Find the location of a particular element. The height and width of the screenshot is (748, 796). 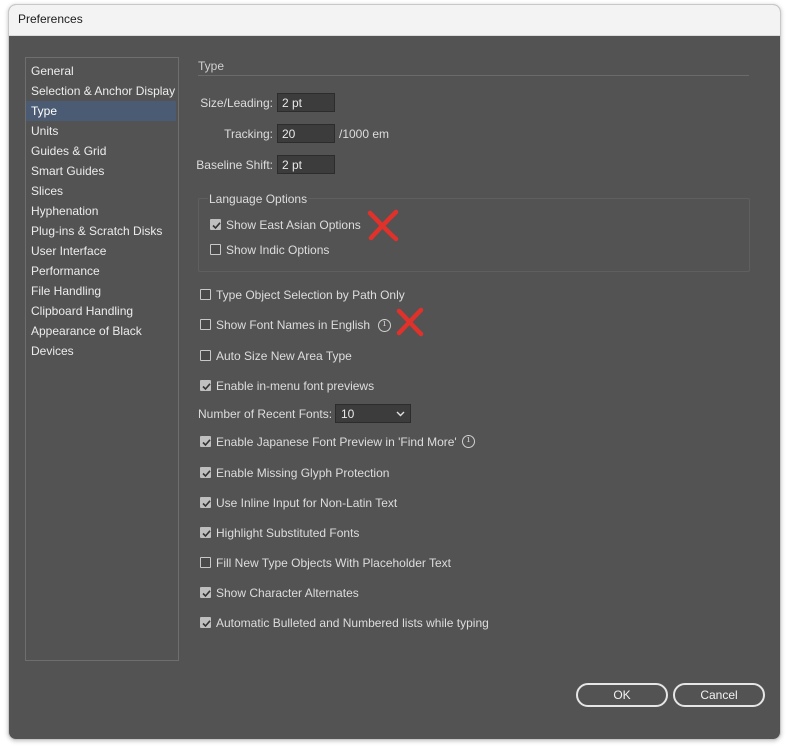

placeholder-text-checkbox is located at coordinates (205, 562).